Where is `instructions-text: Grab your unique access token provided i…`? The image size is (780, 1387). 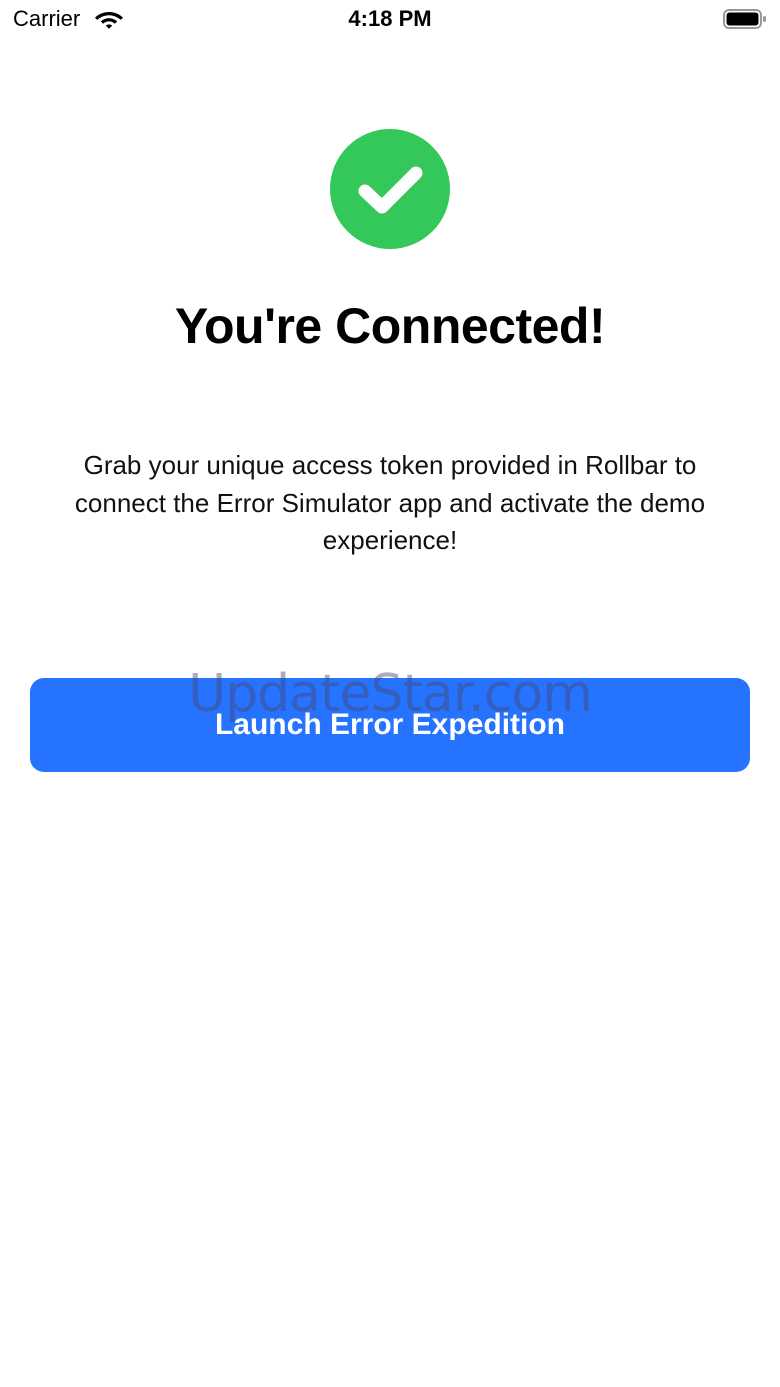
instructions-text: Grab your unique access token provided i… is located at coordinates (390, 502).